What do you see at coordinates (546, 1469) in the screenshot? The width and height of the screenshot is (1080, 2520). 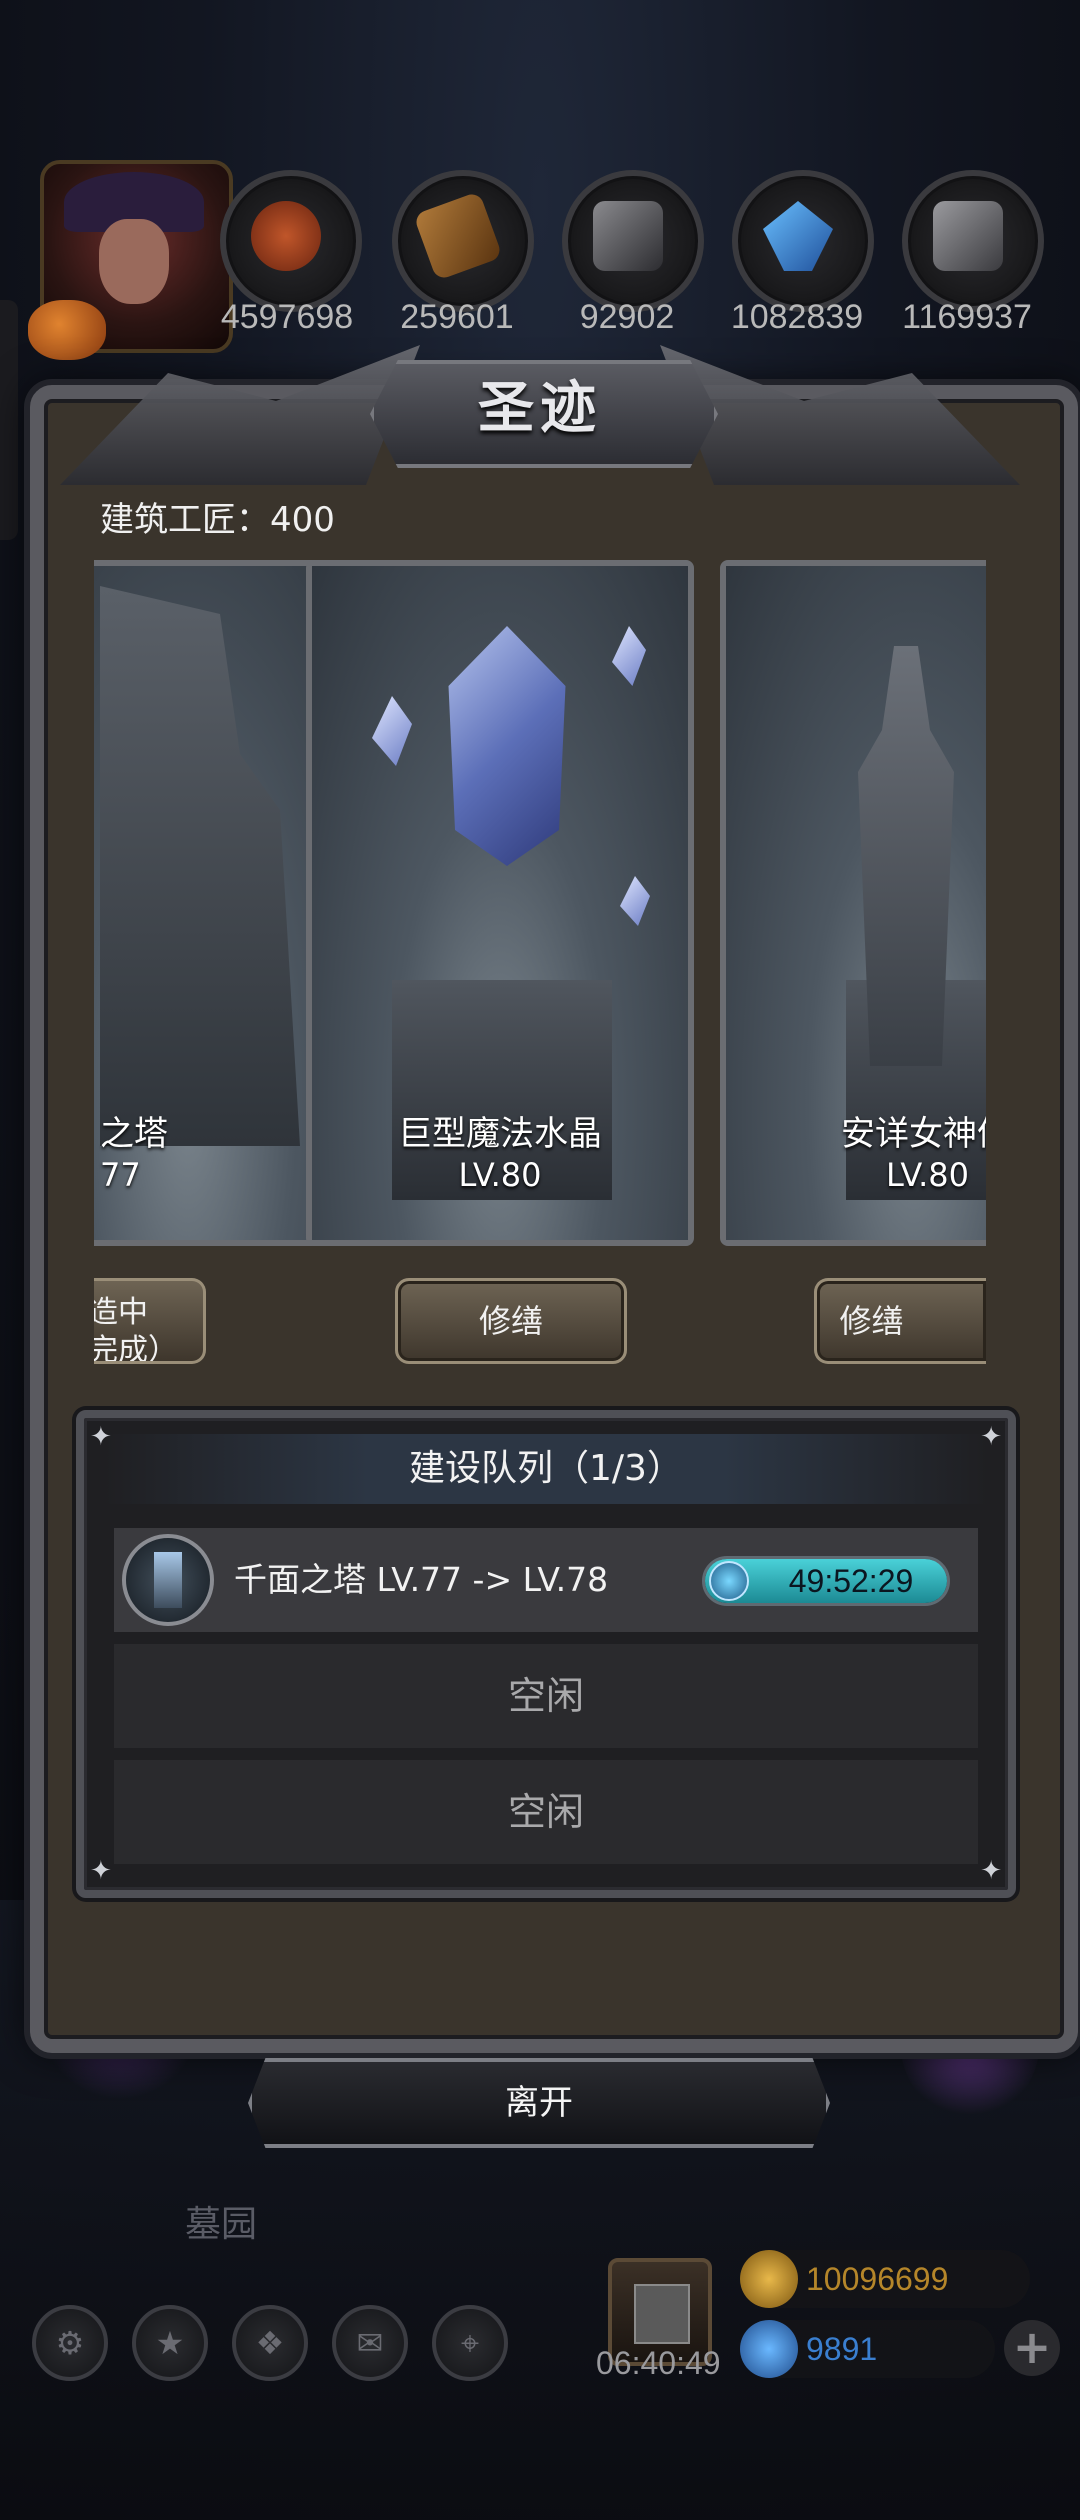 I see `queue-title: 建设队列（1/3）` at bounding box center [546, 1469].